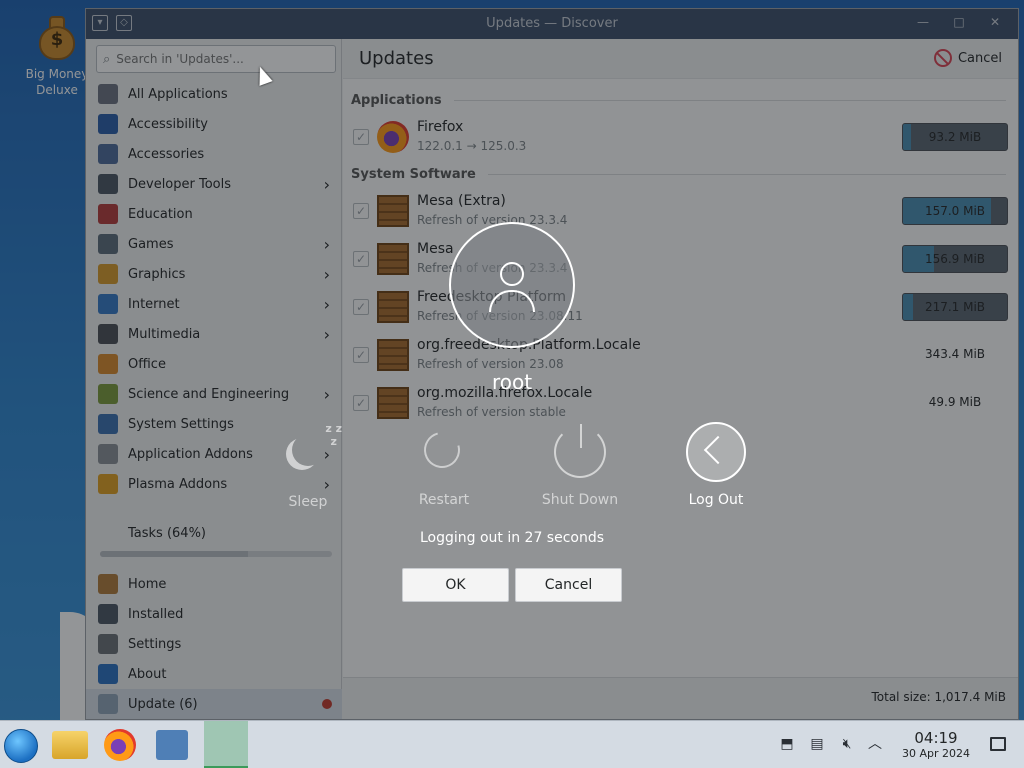  I want to click on username: root, so click(512, 382).